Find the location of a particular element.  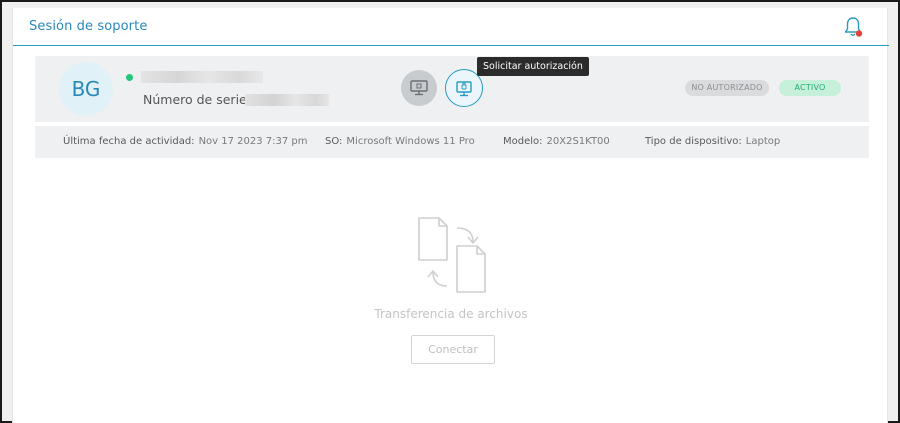

serial-number-redacted is located at coordinates (287, 100).